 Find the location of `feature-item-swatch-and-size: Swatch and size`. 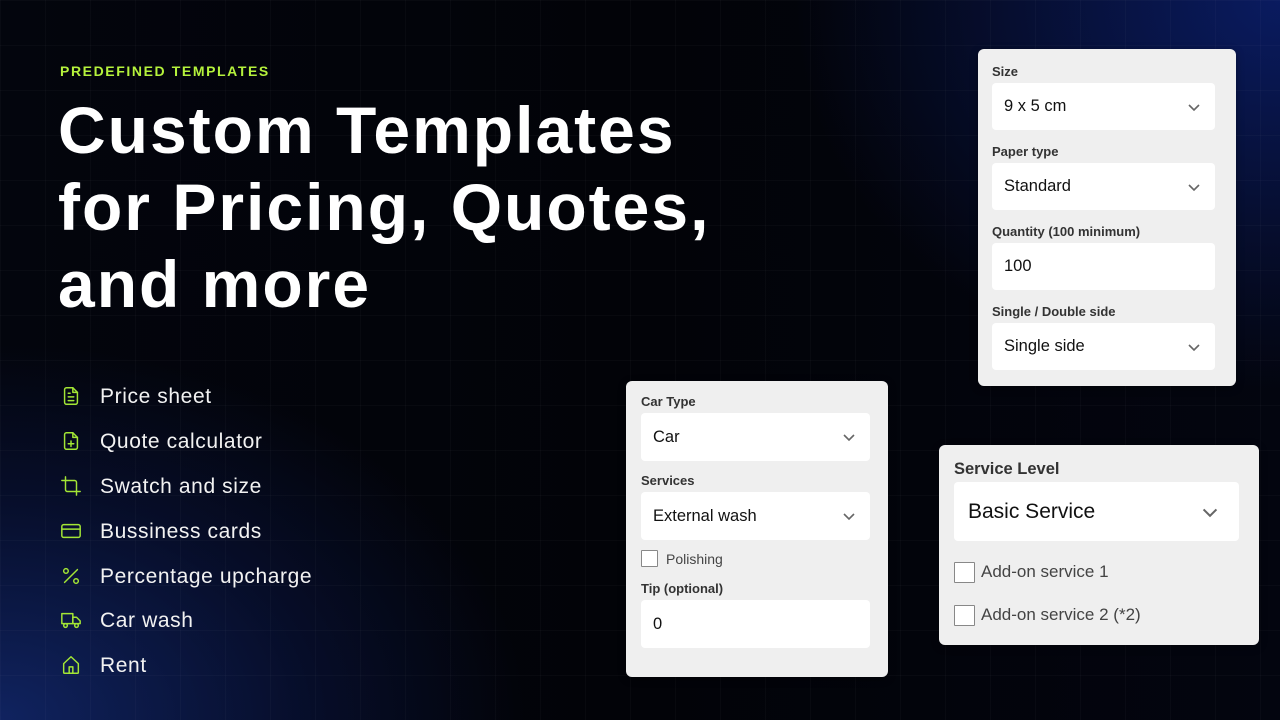

feature-item-swatch-and-size: Swatch and size is located at coordinates (186, 487).